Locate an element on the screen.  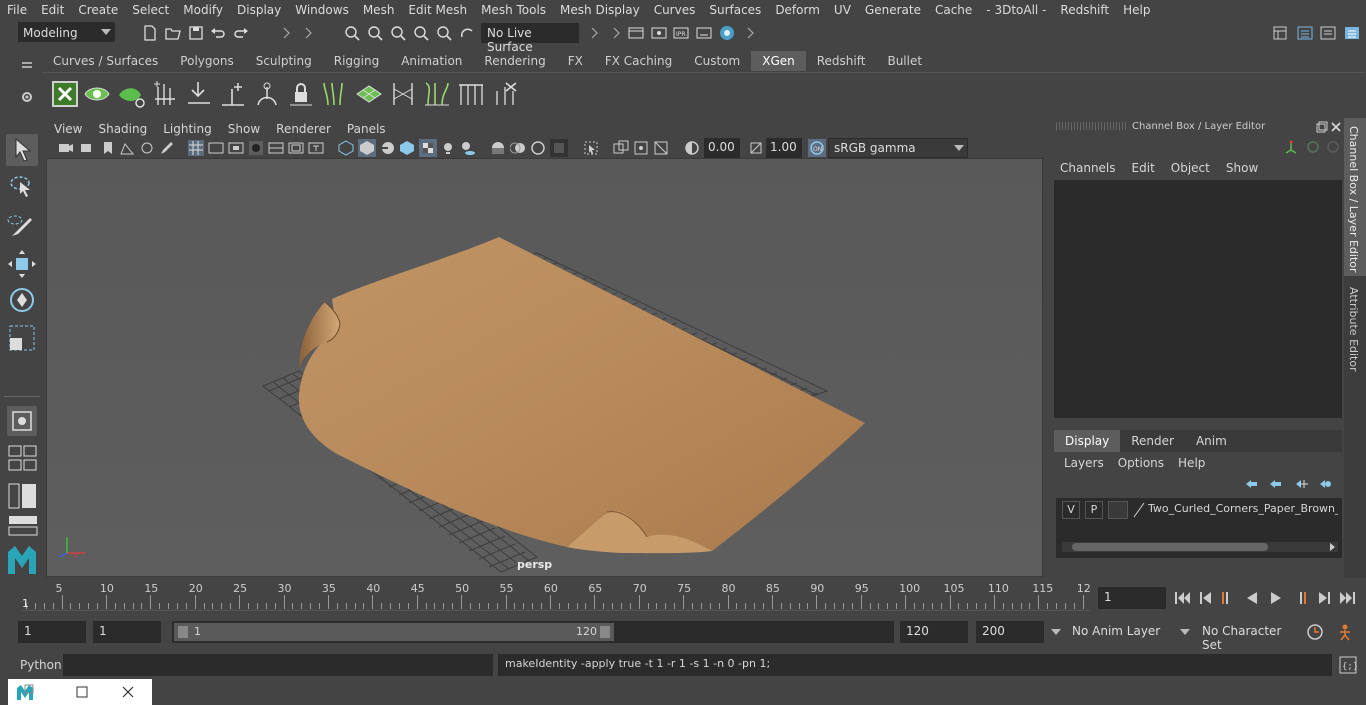
character-set-dropdown: No Character Set is located at coordinates (1247, 636).